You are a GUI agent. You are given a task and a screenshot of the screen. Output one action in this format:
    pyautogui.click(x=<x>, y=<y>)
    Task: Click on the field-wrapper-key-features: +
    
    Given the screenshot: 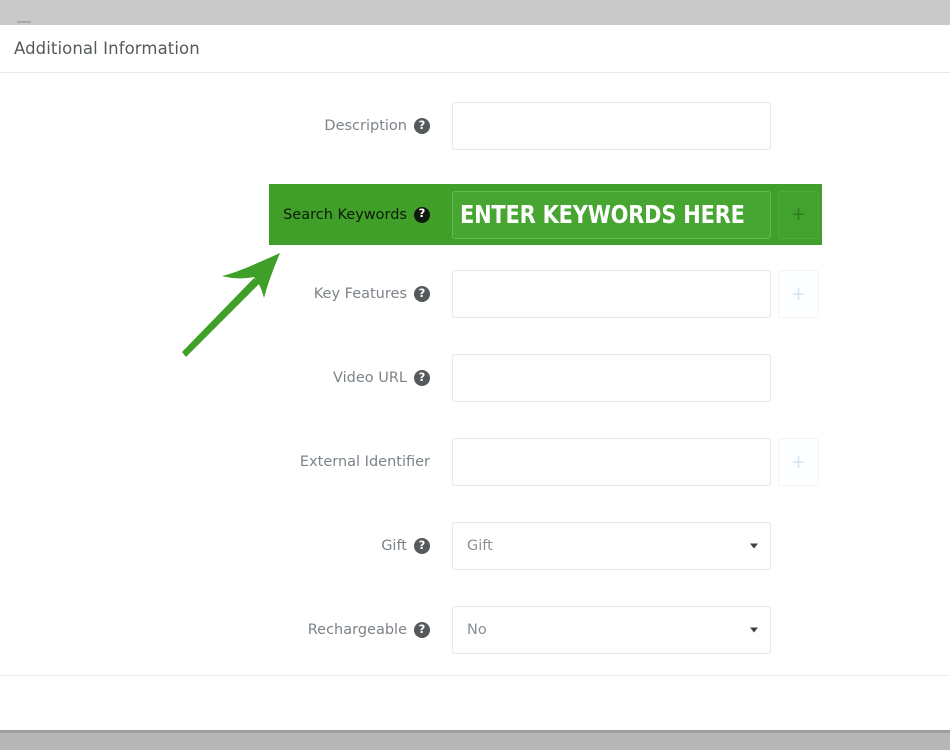 What is the action you would take?
    pyautogui.click(x=635, y=294)
    